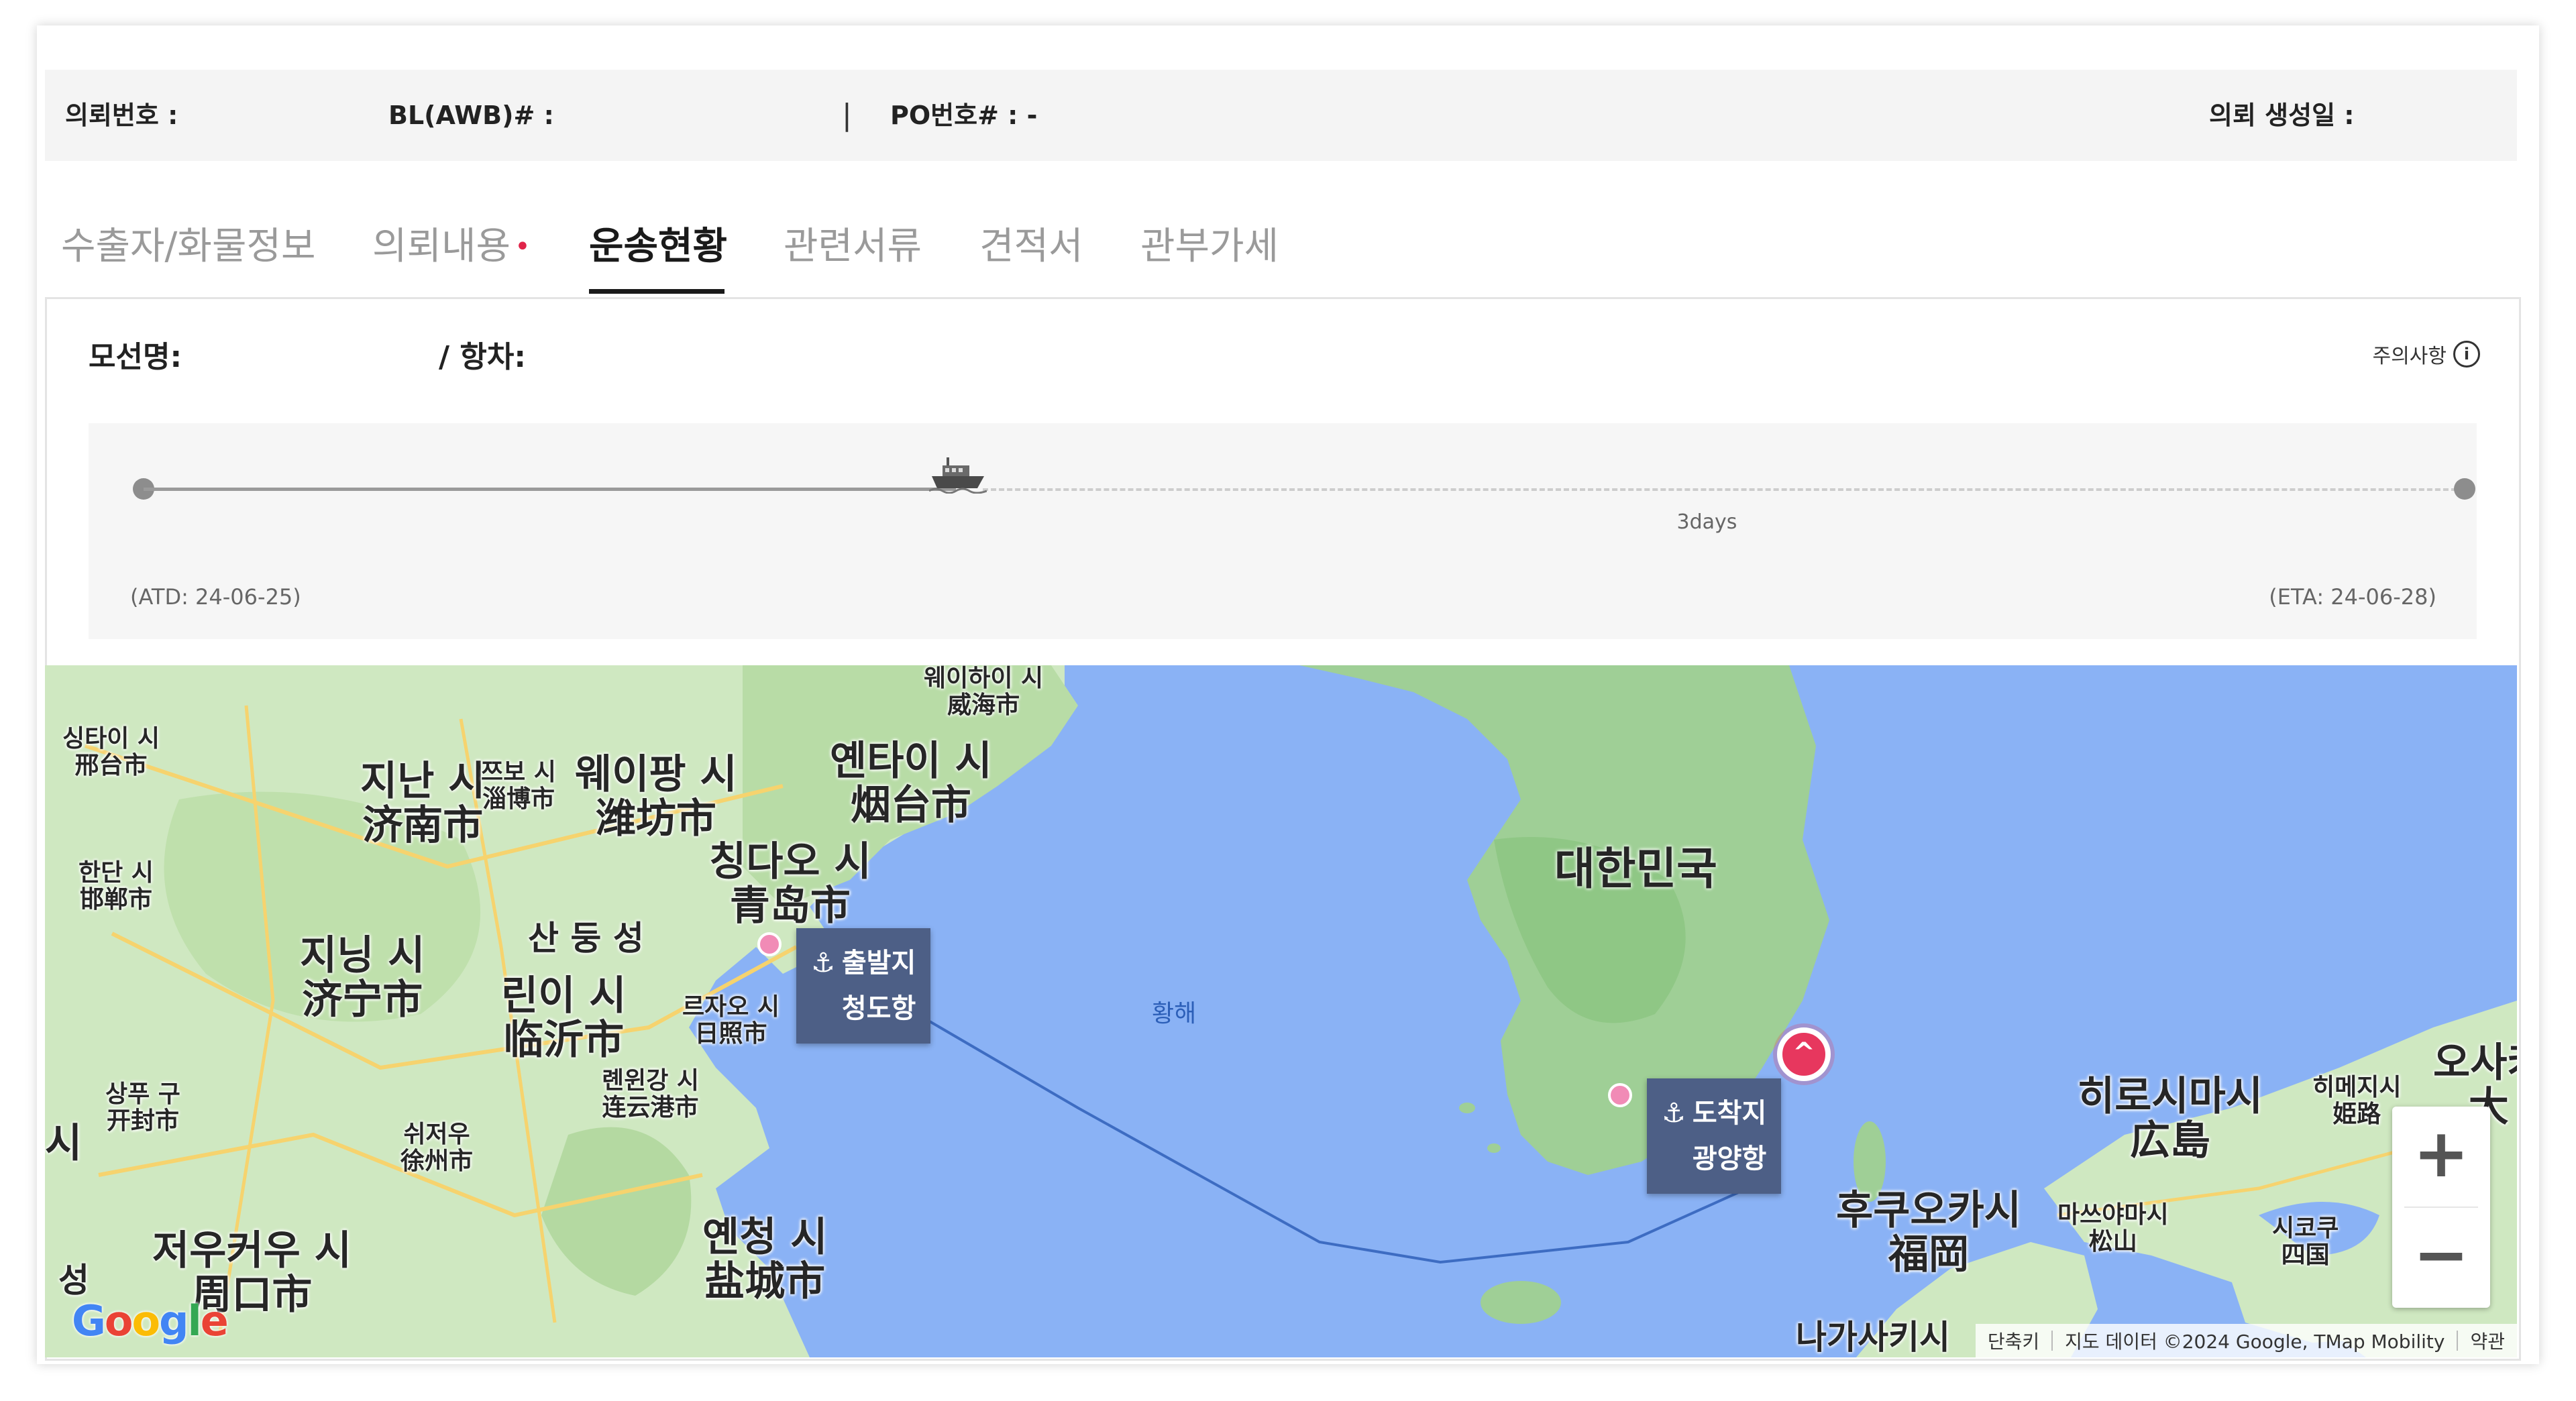 Image resolution: width=2576 pixels, height=1401 pixels. I want to click on vessel-location-marker: ^, so click(1804, 1054).